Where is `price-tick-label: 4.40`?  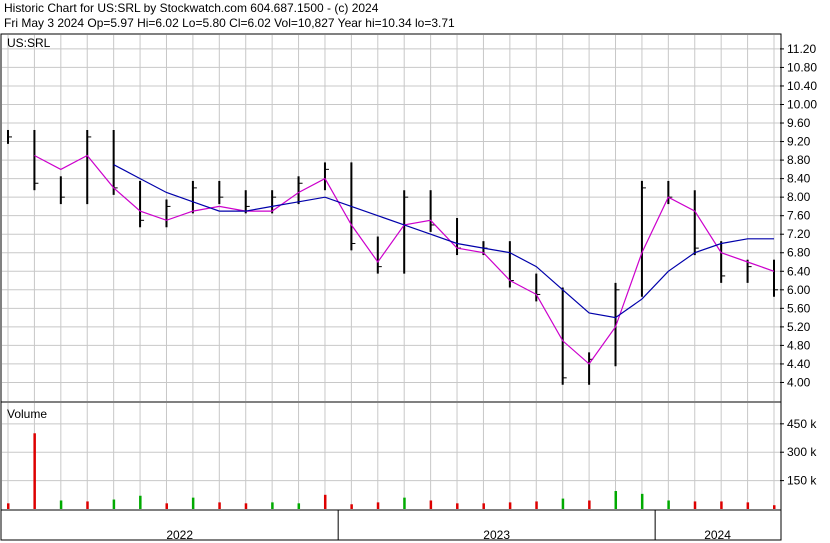 price-tick-label: 4.40 is located at coordinates (799, 364).